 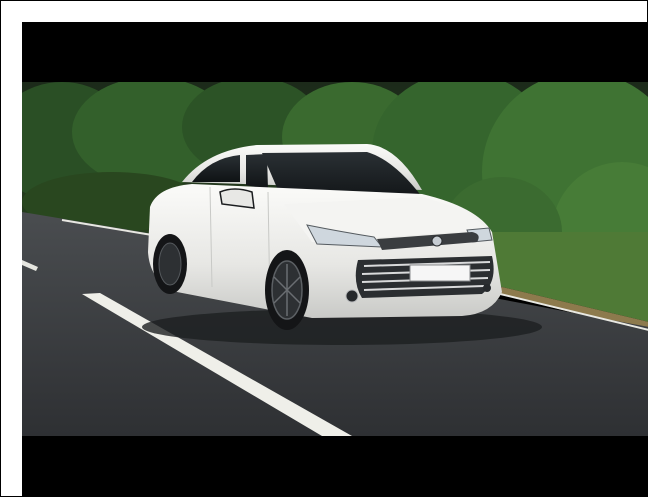 What do you see at coordinates (352, 296) in the screenshot?
I see `fog-light-left` at bounding box center [352, 296].